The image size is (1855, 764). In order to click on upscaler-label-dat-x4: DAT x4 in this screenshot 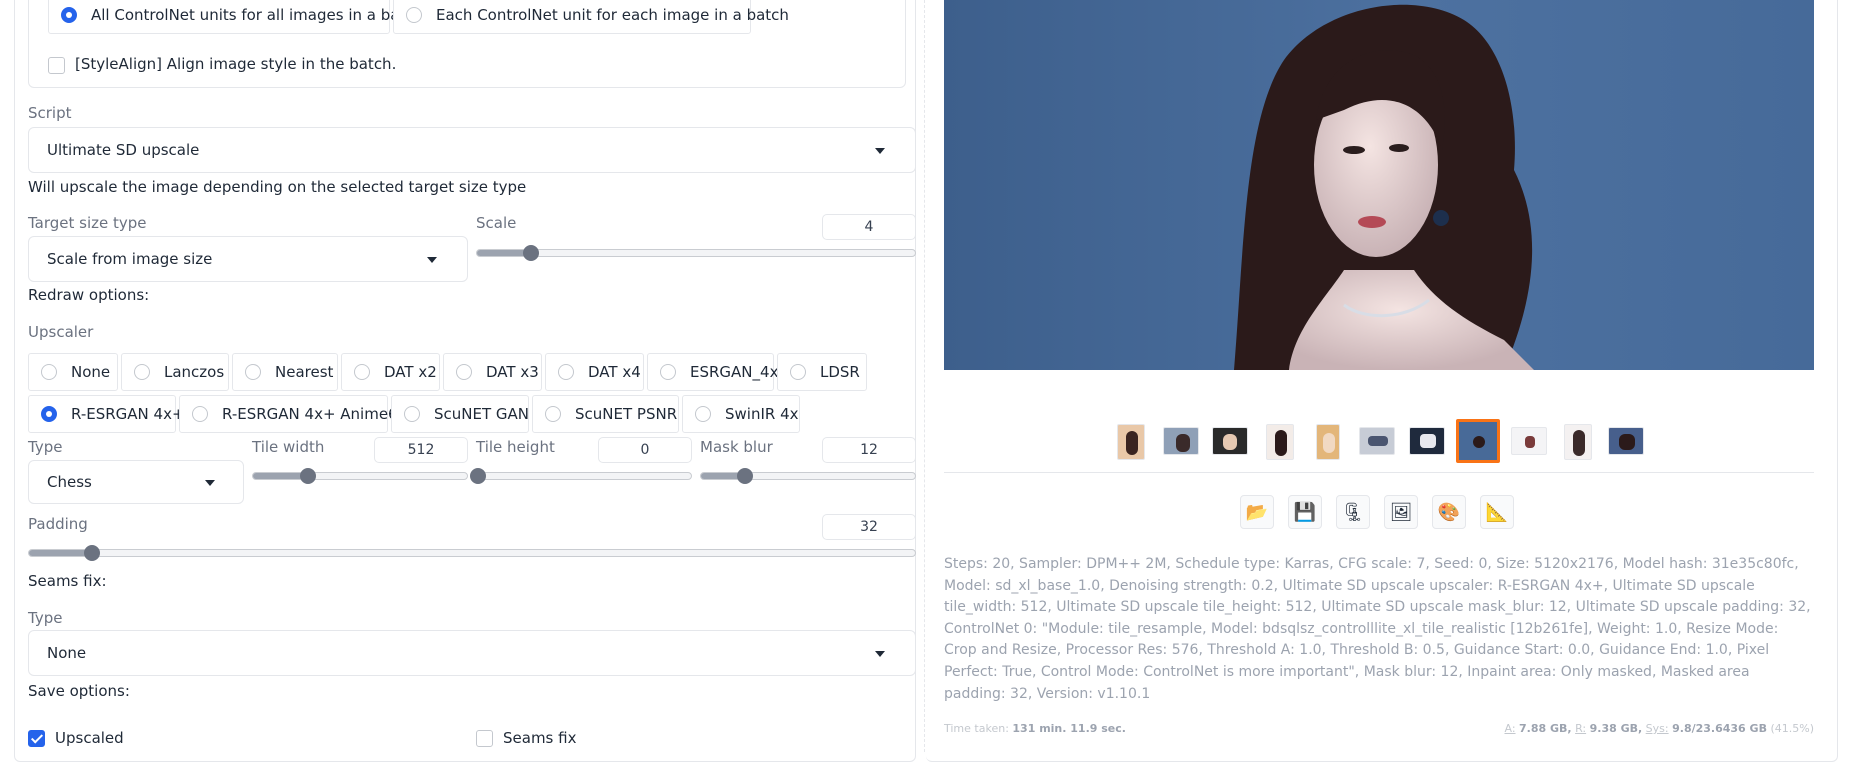, I will do `click(614, 372)`.